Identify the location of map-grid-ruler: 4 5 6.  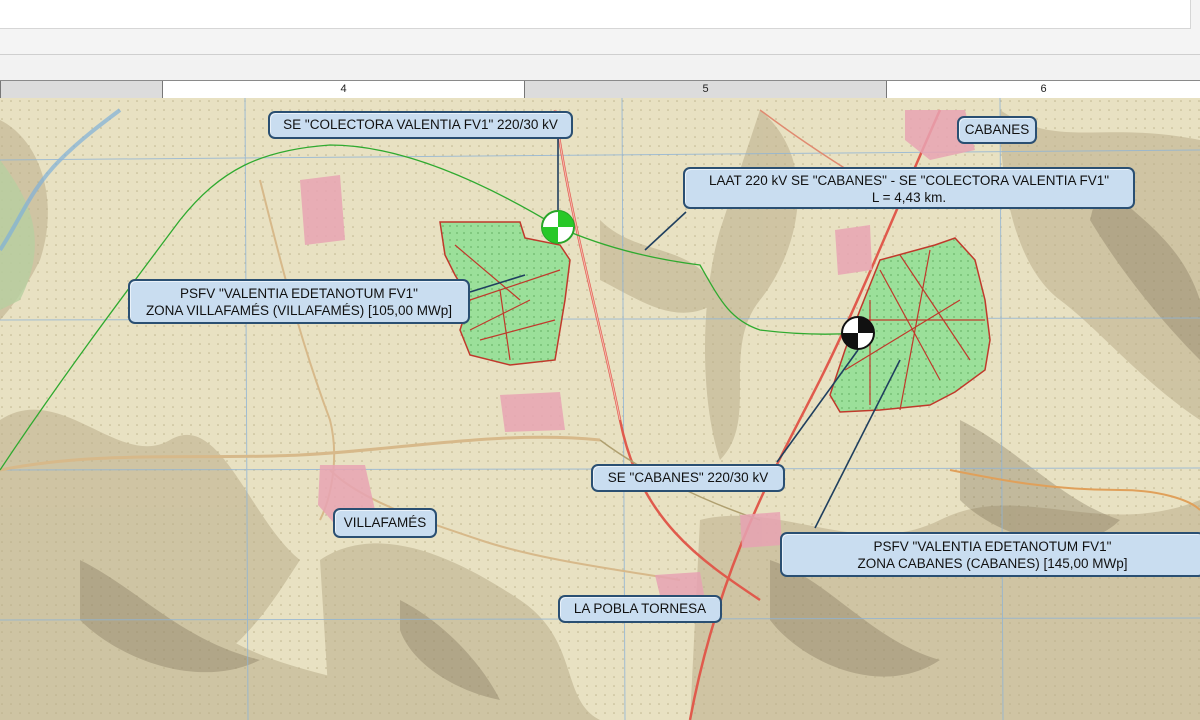
(600, 89).